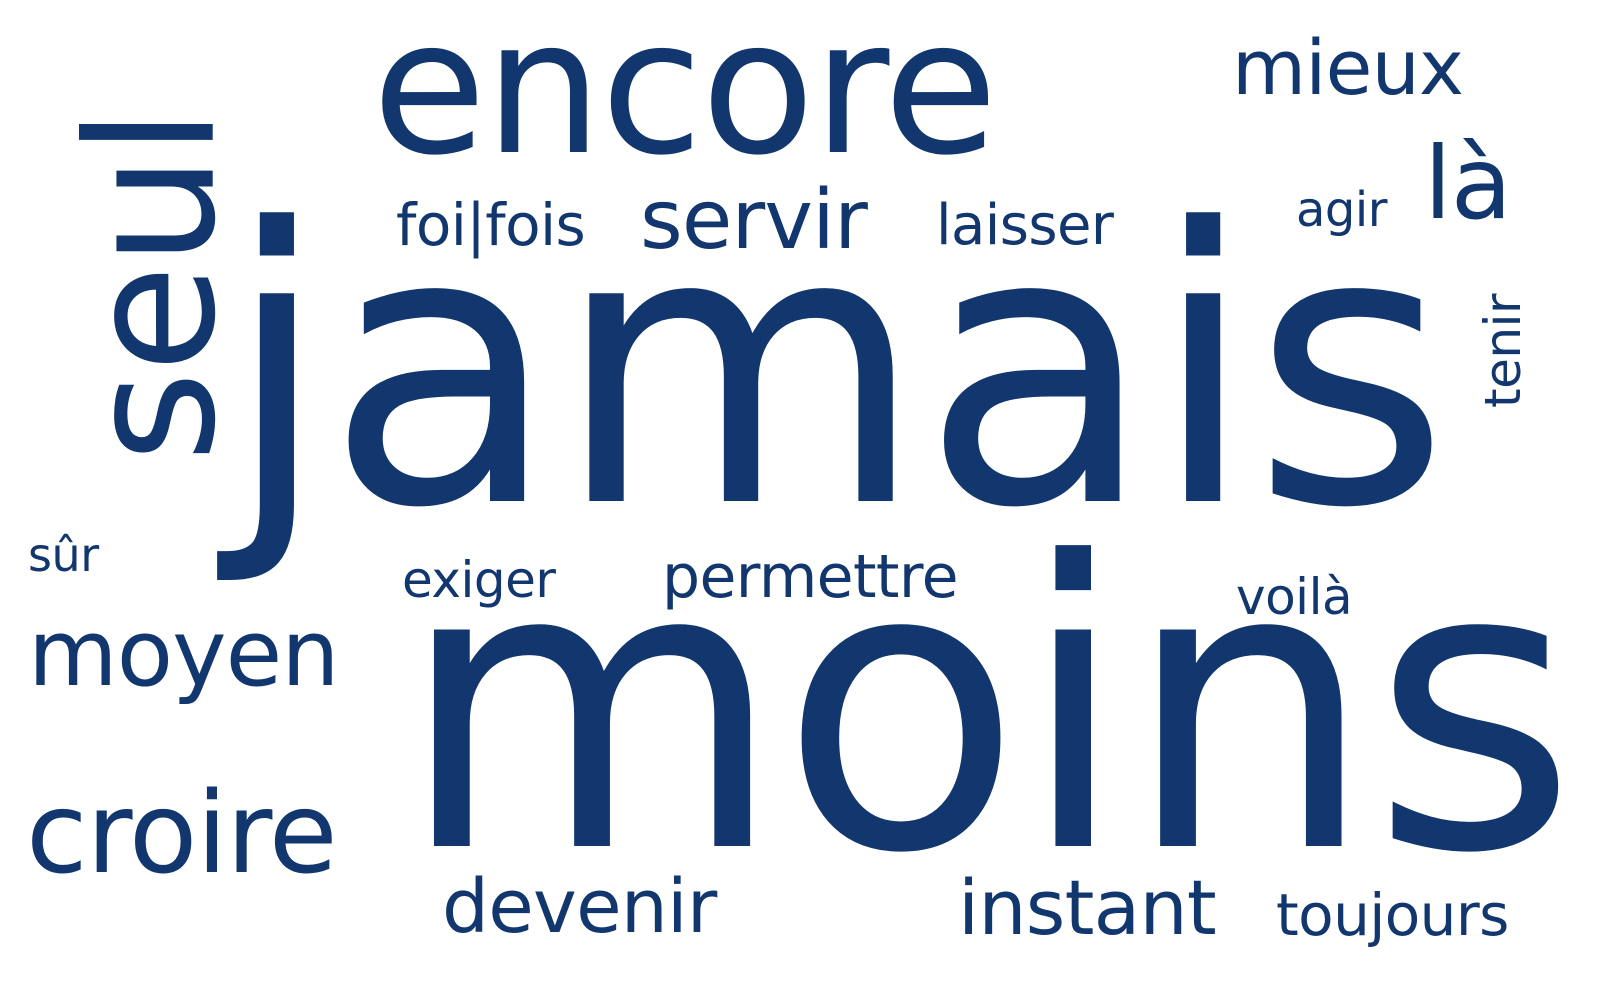 The image size is (1600, 1000). Describe the element at coordinates (152, 286) in the screenshot. I see `word-seul: seul` at that location.